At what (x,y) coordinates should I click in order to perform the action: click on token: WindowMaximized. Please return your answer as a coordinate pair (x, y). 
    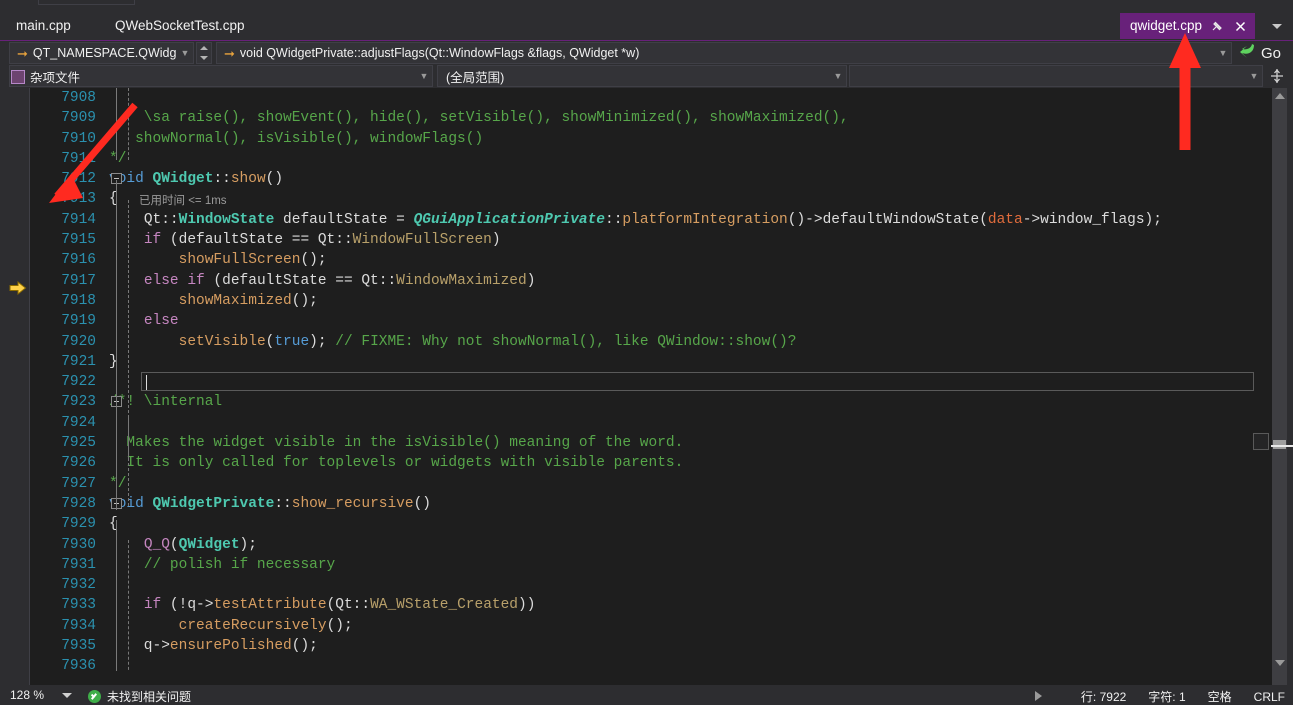
    Looking at the image, I should click on (461, 280).